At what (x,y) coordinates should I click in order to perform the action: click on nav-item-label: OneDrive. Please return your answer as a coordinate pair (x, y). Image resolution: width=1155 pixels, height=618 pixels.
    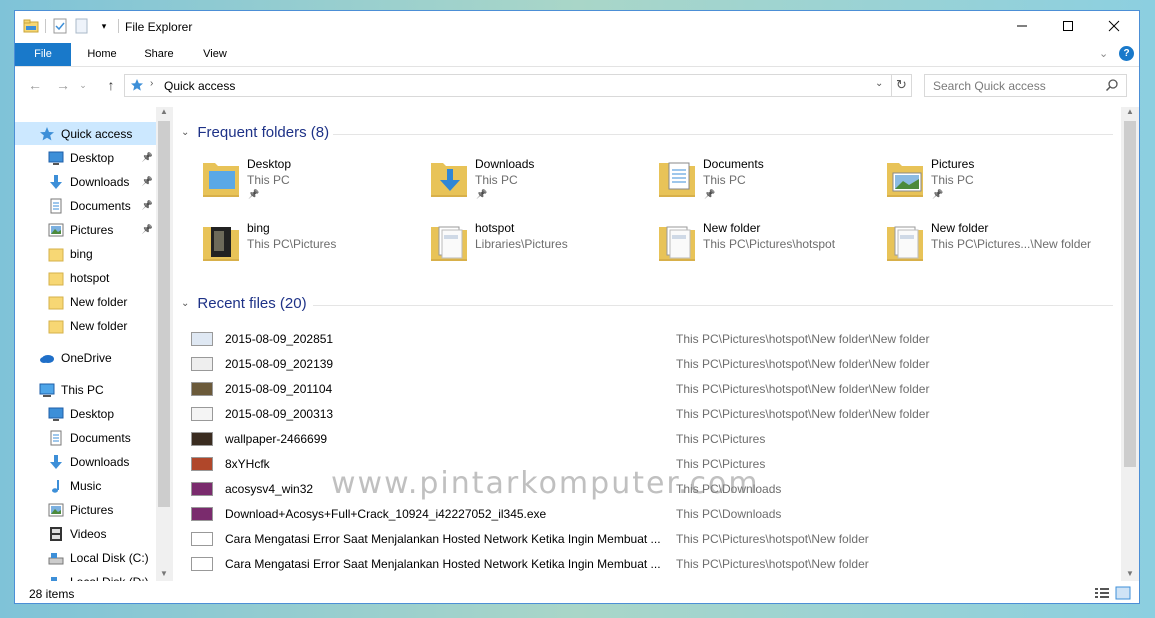
    Looking at the image, I should click on (86, 357).